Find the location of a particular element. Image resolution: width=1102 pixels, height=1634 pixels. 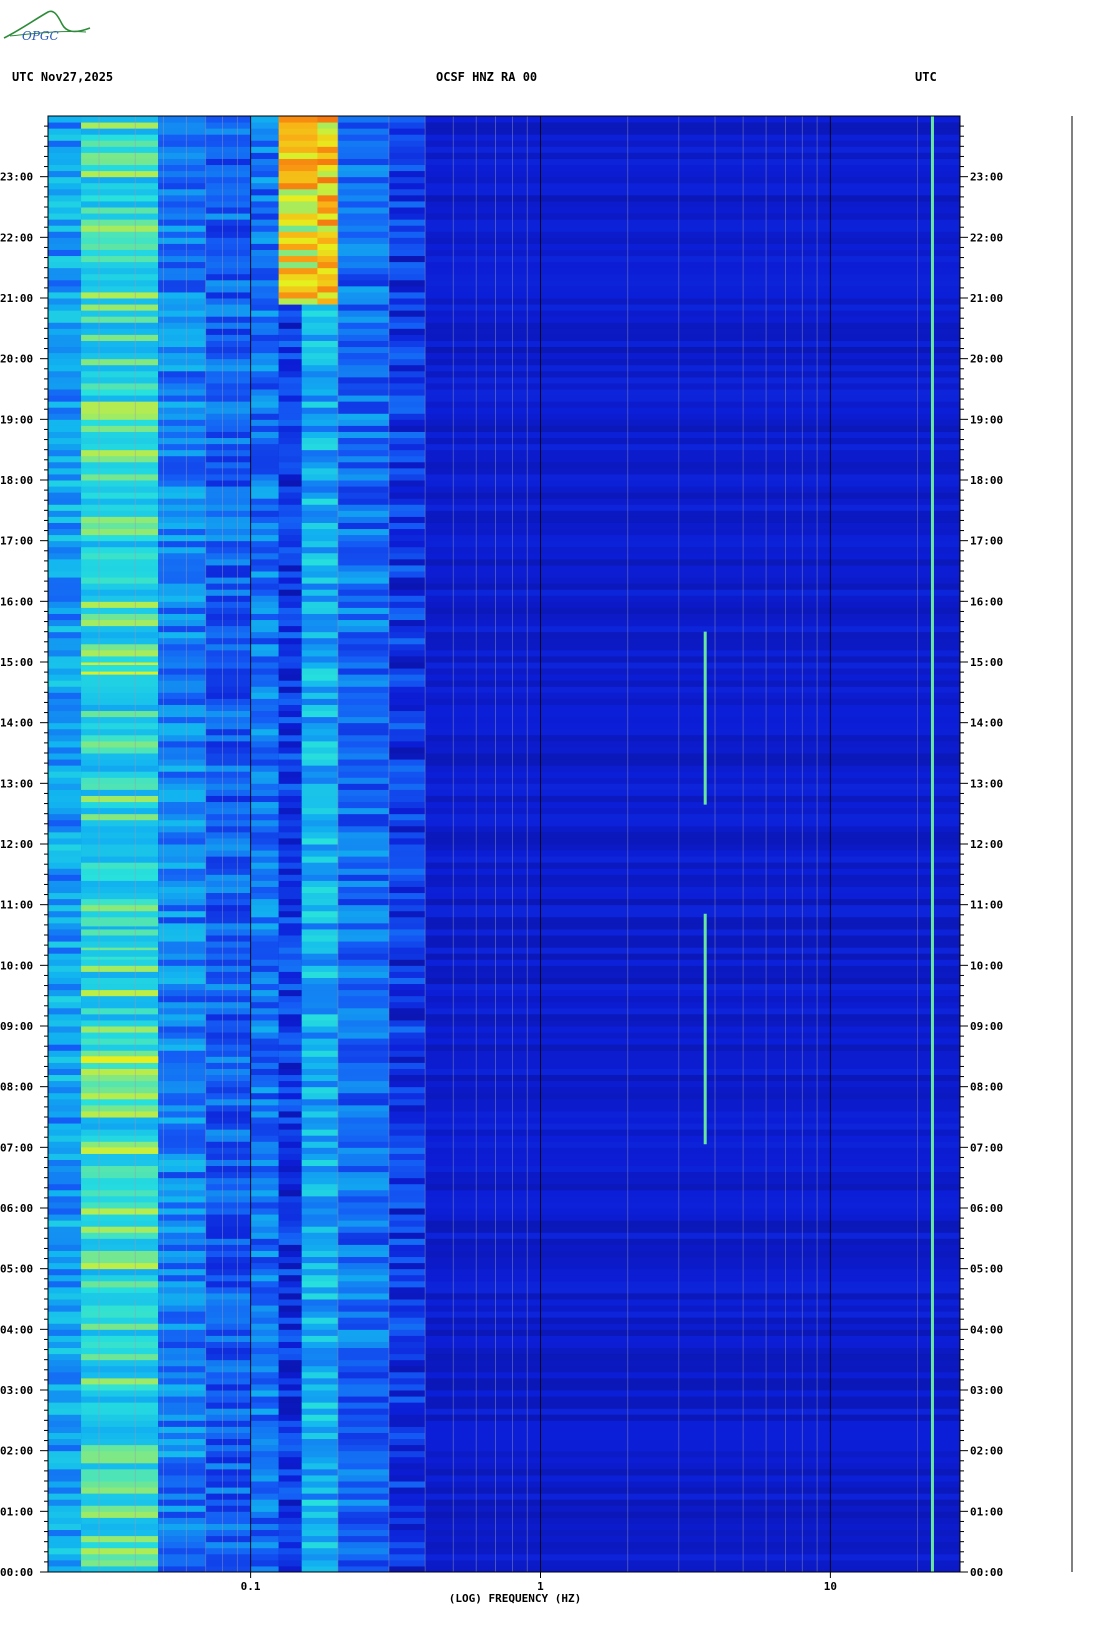

y-tick-label-right: 21:00 is located at coordinates (986, 298).